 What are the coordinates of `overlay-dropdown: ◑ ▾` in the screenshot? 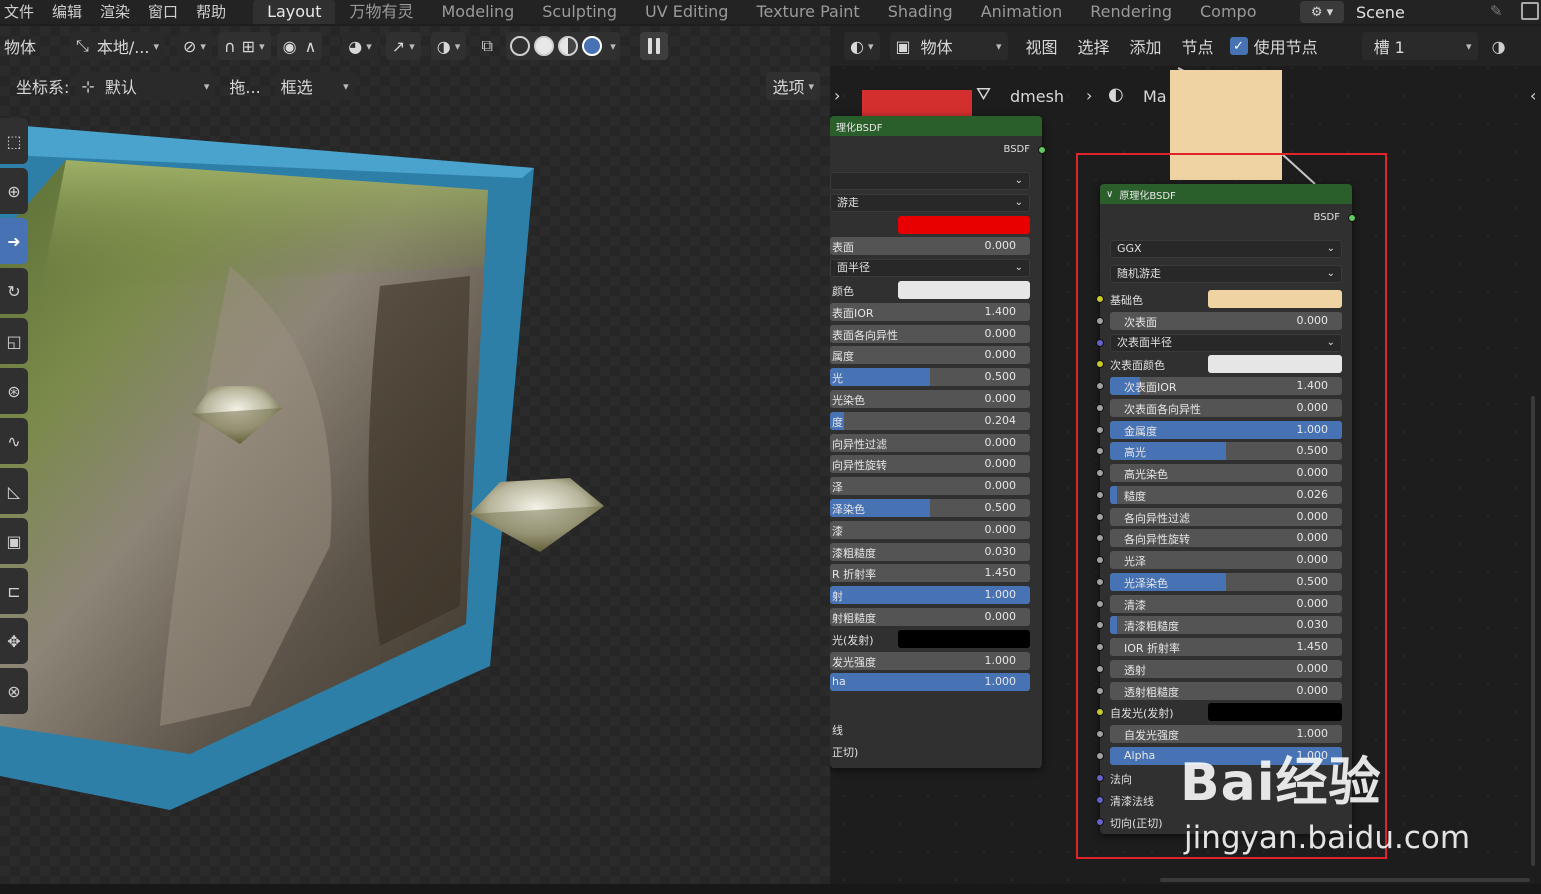 It's located at (448, 46).